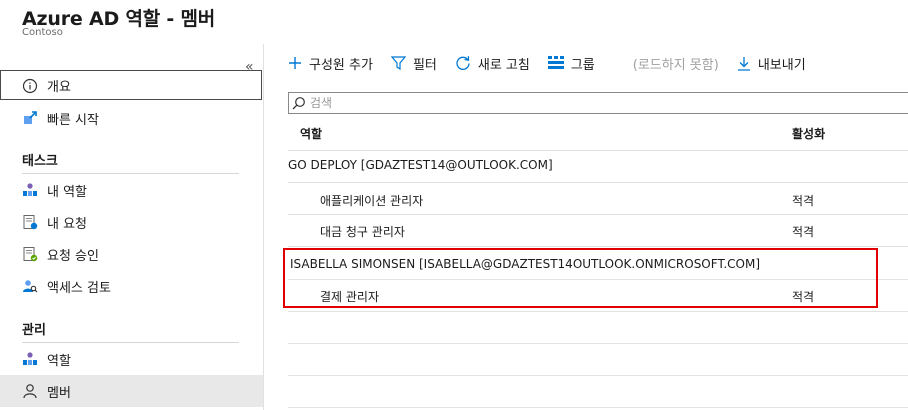 Image resolution: width=908 pixels, height=410 pixels. I want to click on person-icon, so click(30, 391).